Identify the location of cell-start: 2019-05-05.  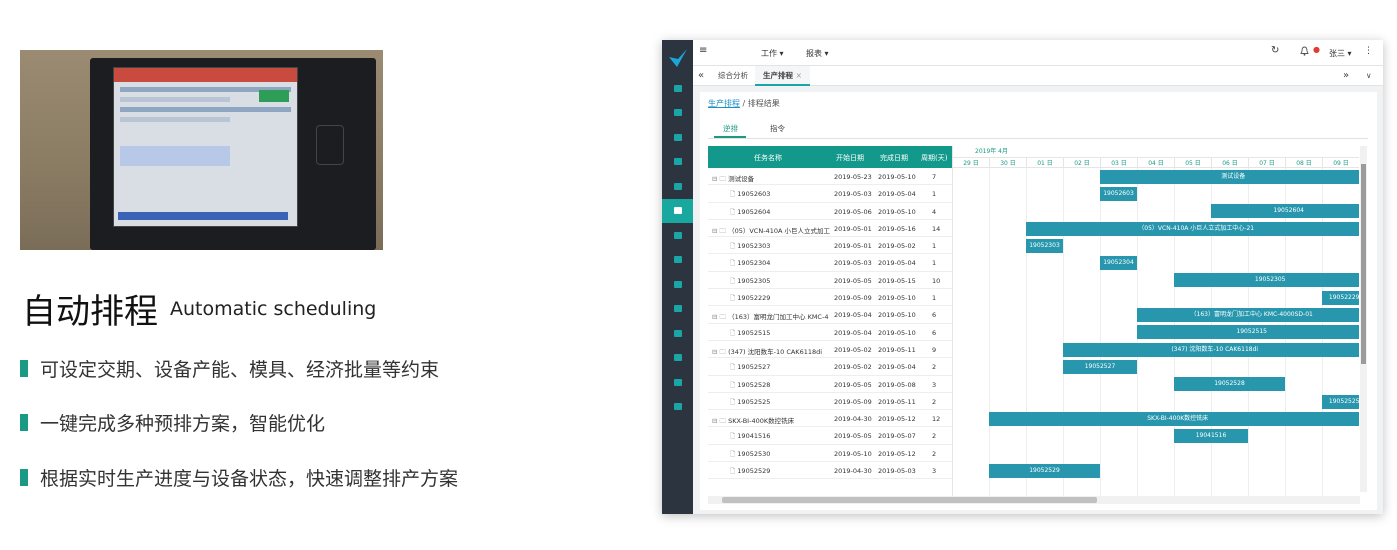
(853, 384).